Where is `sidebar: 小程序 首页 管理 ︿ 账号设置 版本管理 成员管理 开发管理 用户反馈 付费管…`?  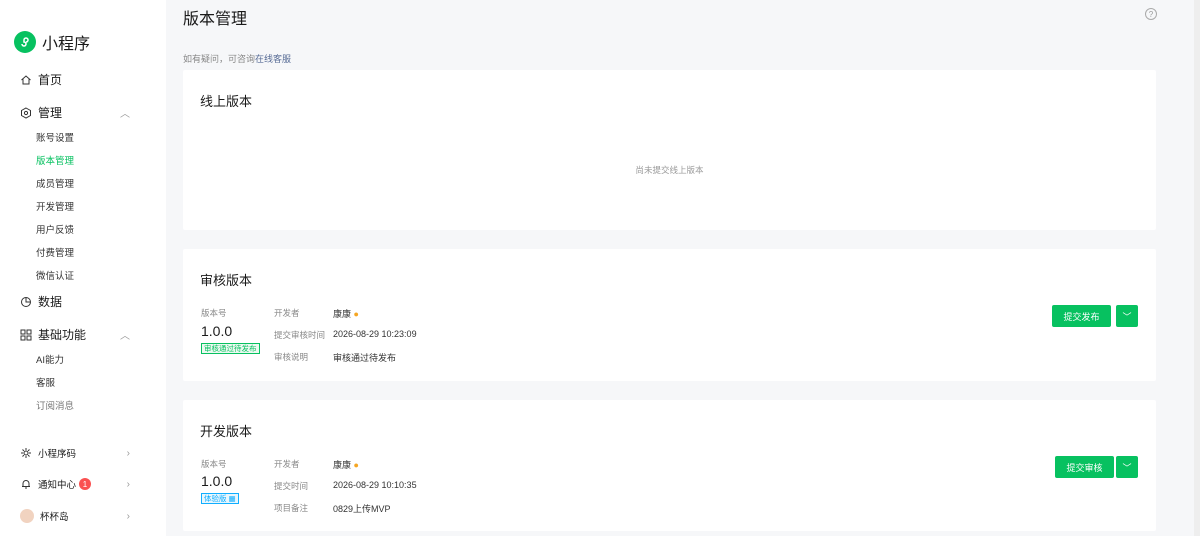 sidebar: 小程序 首页 管理 ︿ 账号设置 版本管理 成员管理 开发管理 用户反馈 付费管… is located at coordinates (83, 268).